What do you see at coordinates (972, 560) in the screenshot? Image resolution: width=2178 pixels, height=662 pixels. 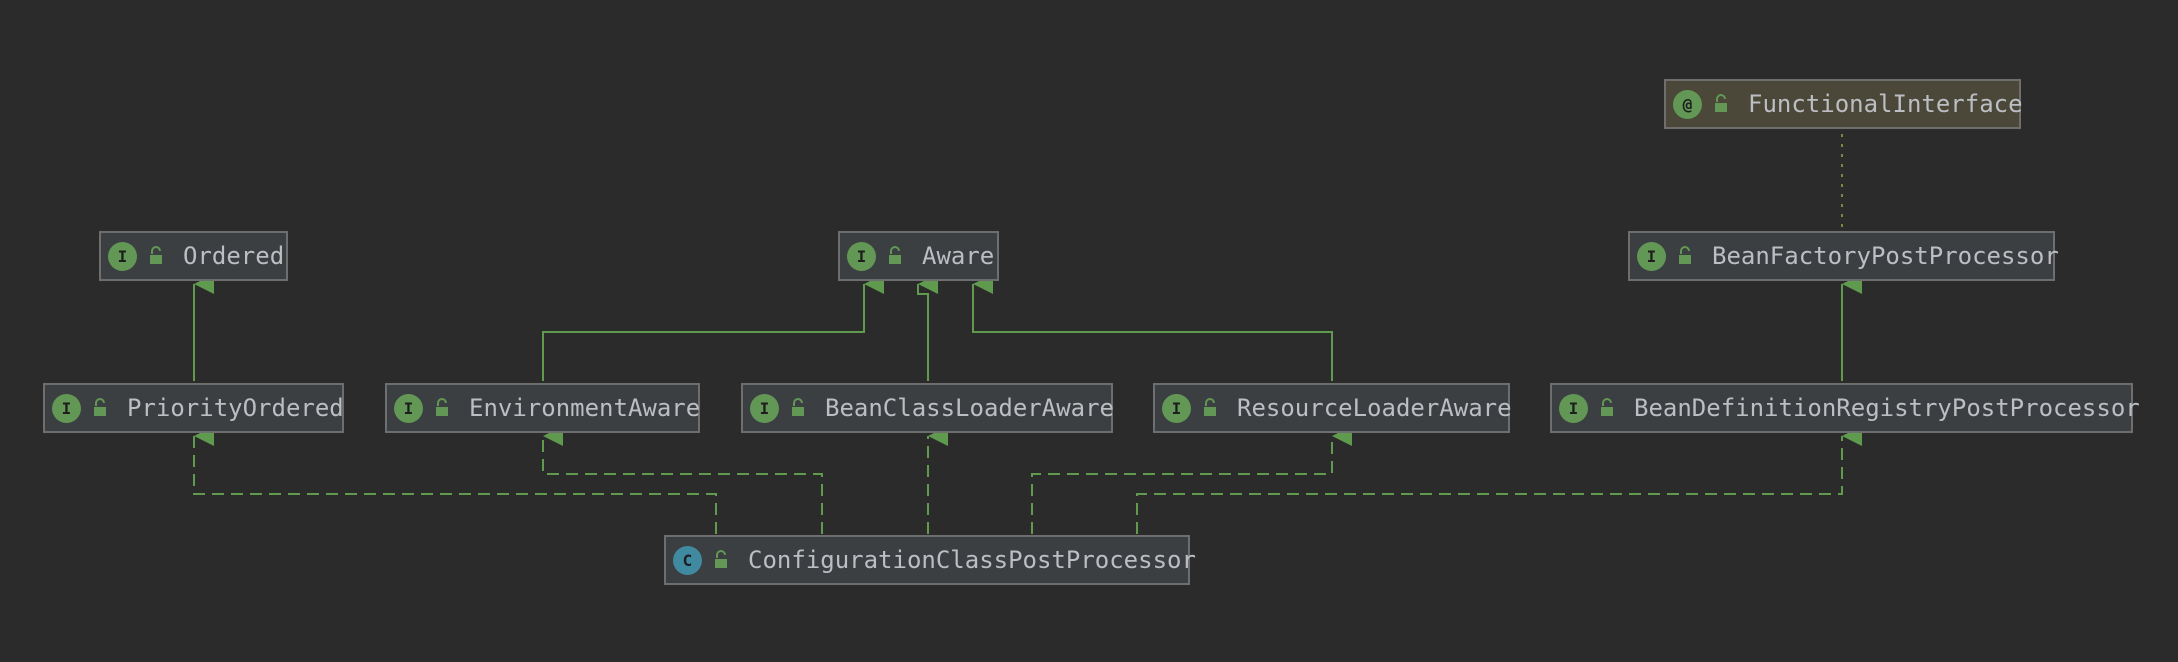 I see `node-label: ConfigurationClassPostProcessor` at bounding box center [972, 560].